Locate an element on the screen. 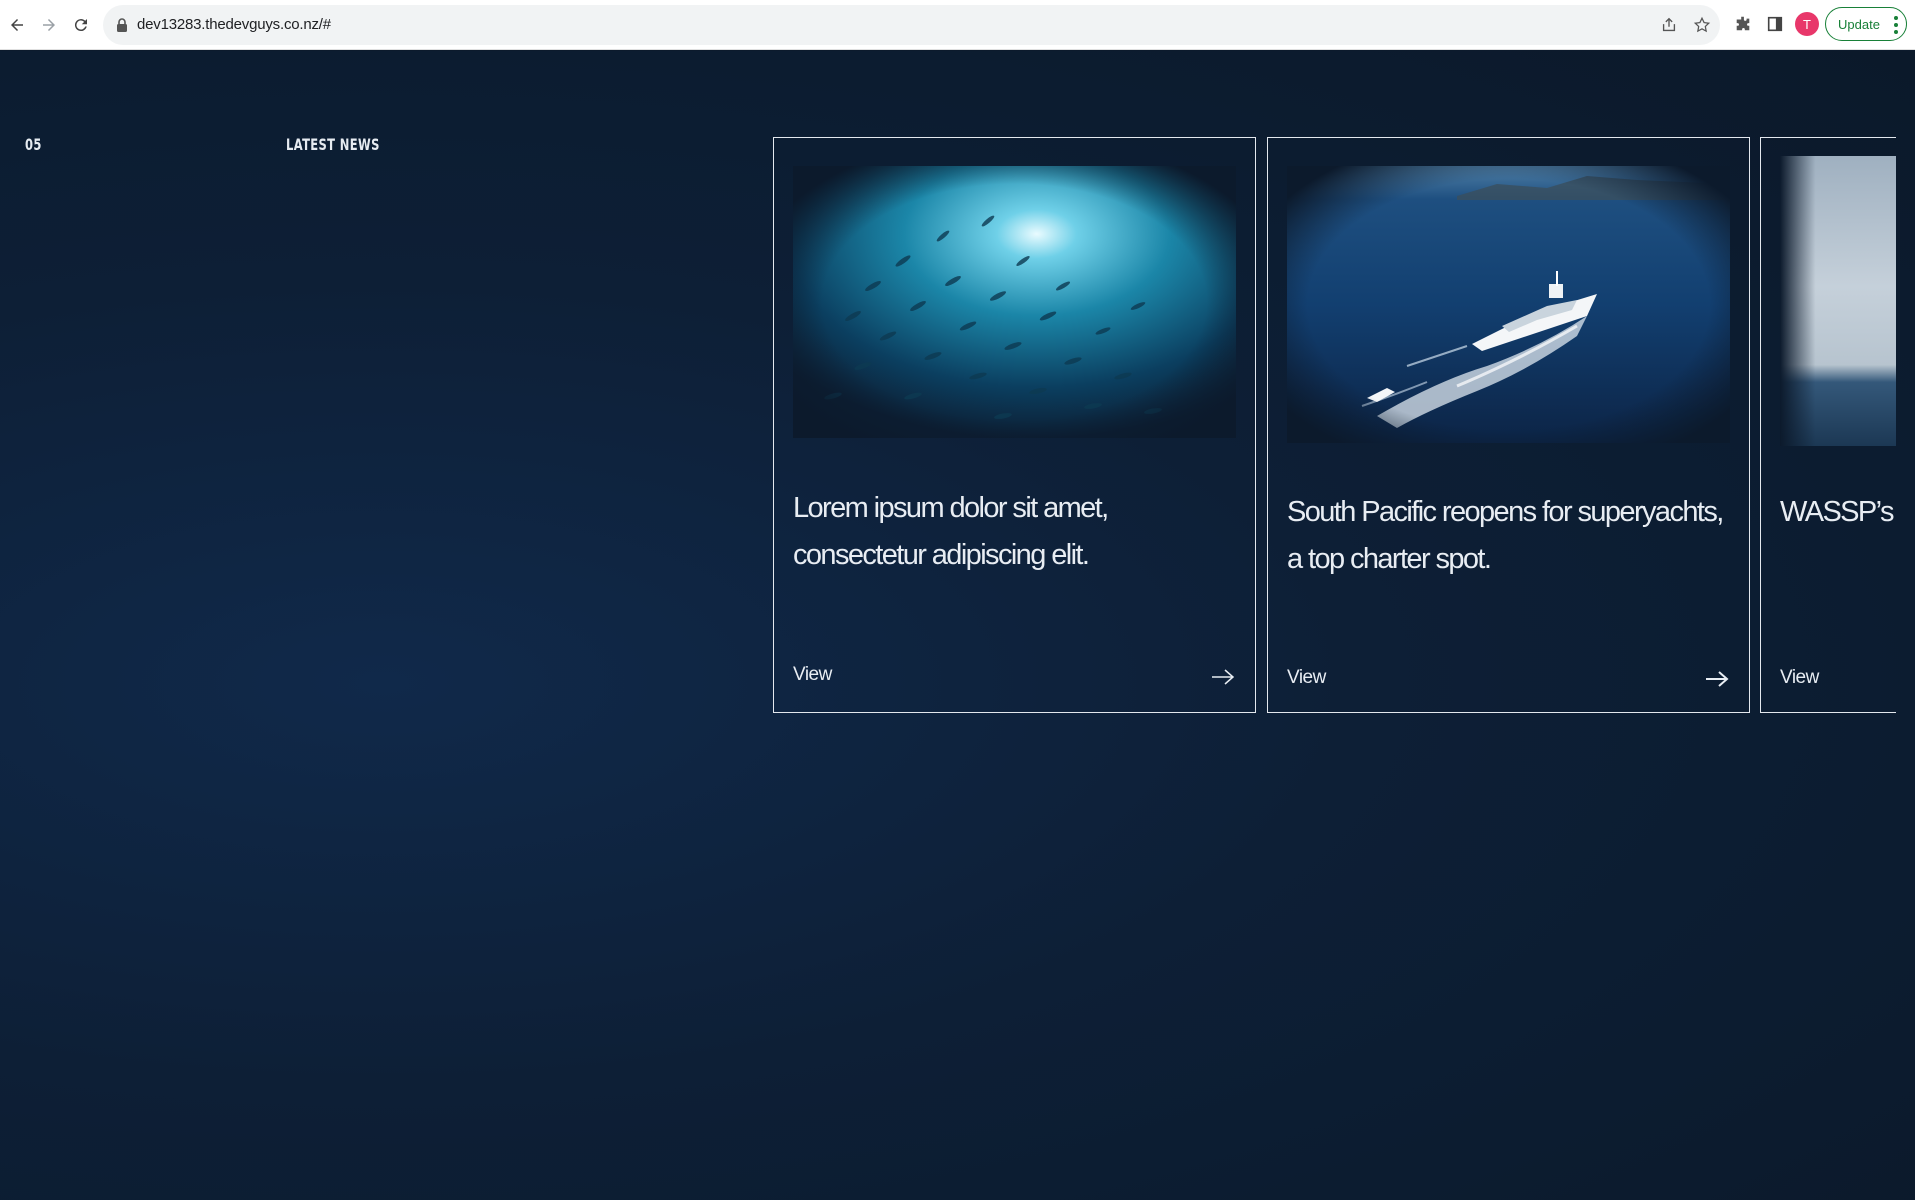 The image size is (1915, 1200). reload-icon is located at coordinates (81, 25).